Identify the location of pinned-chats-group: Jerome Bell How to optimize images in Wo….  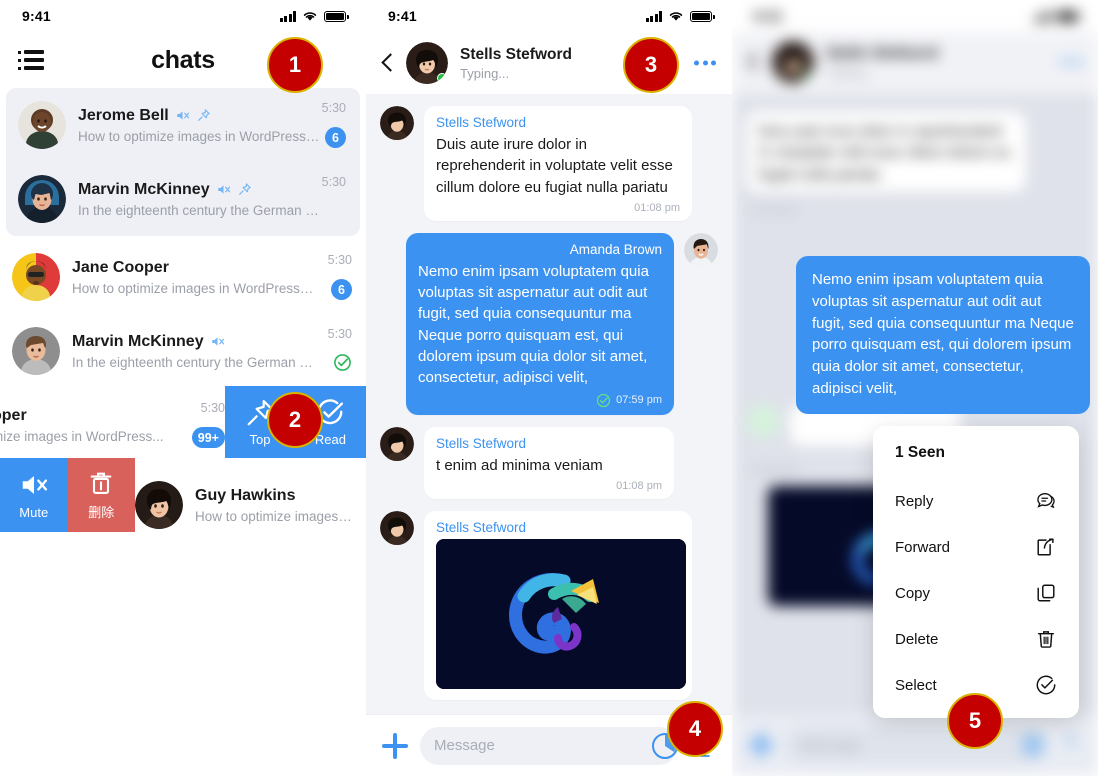
(183, 162).